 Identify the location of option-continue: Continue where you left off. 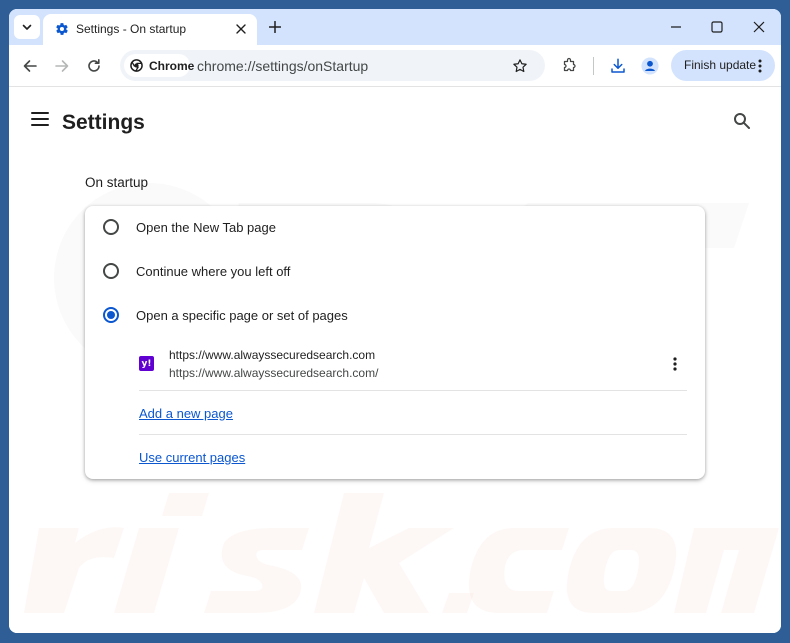
(395, 271).